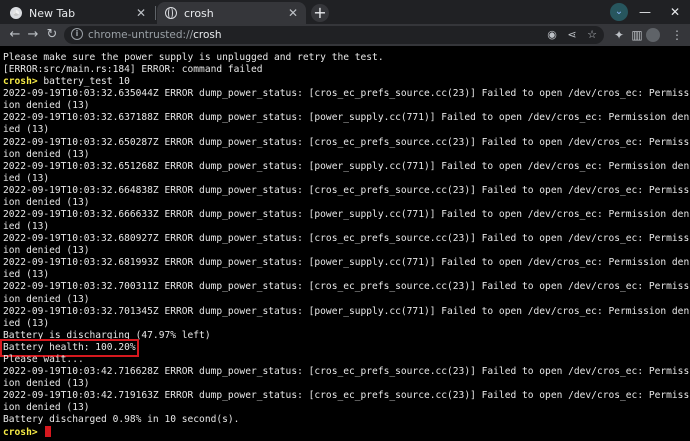  I want to click on close-window-icon: ✕, so click(675, 12).